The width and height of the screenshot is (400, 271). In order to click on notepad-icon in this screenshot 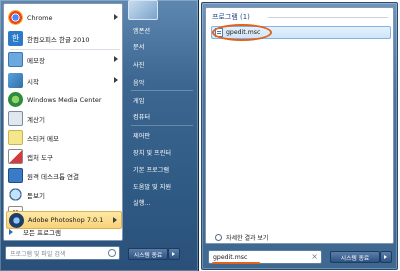, I will do `click(15, 59)`.